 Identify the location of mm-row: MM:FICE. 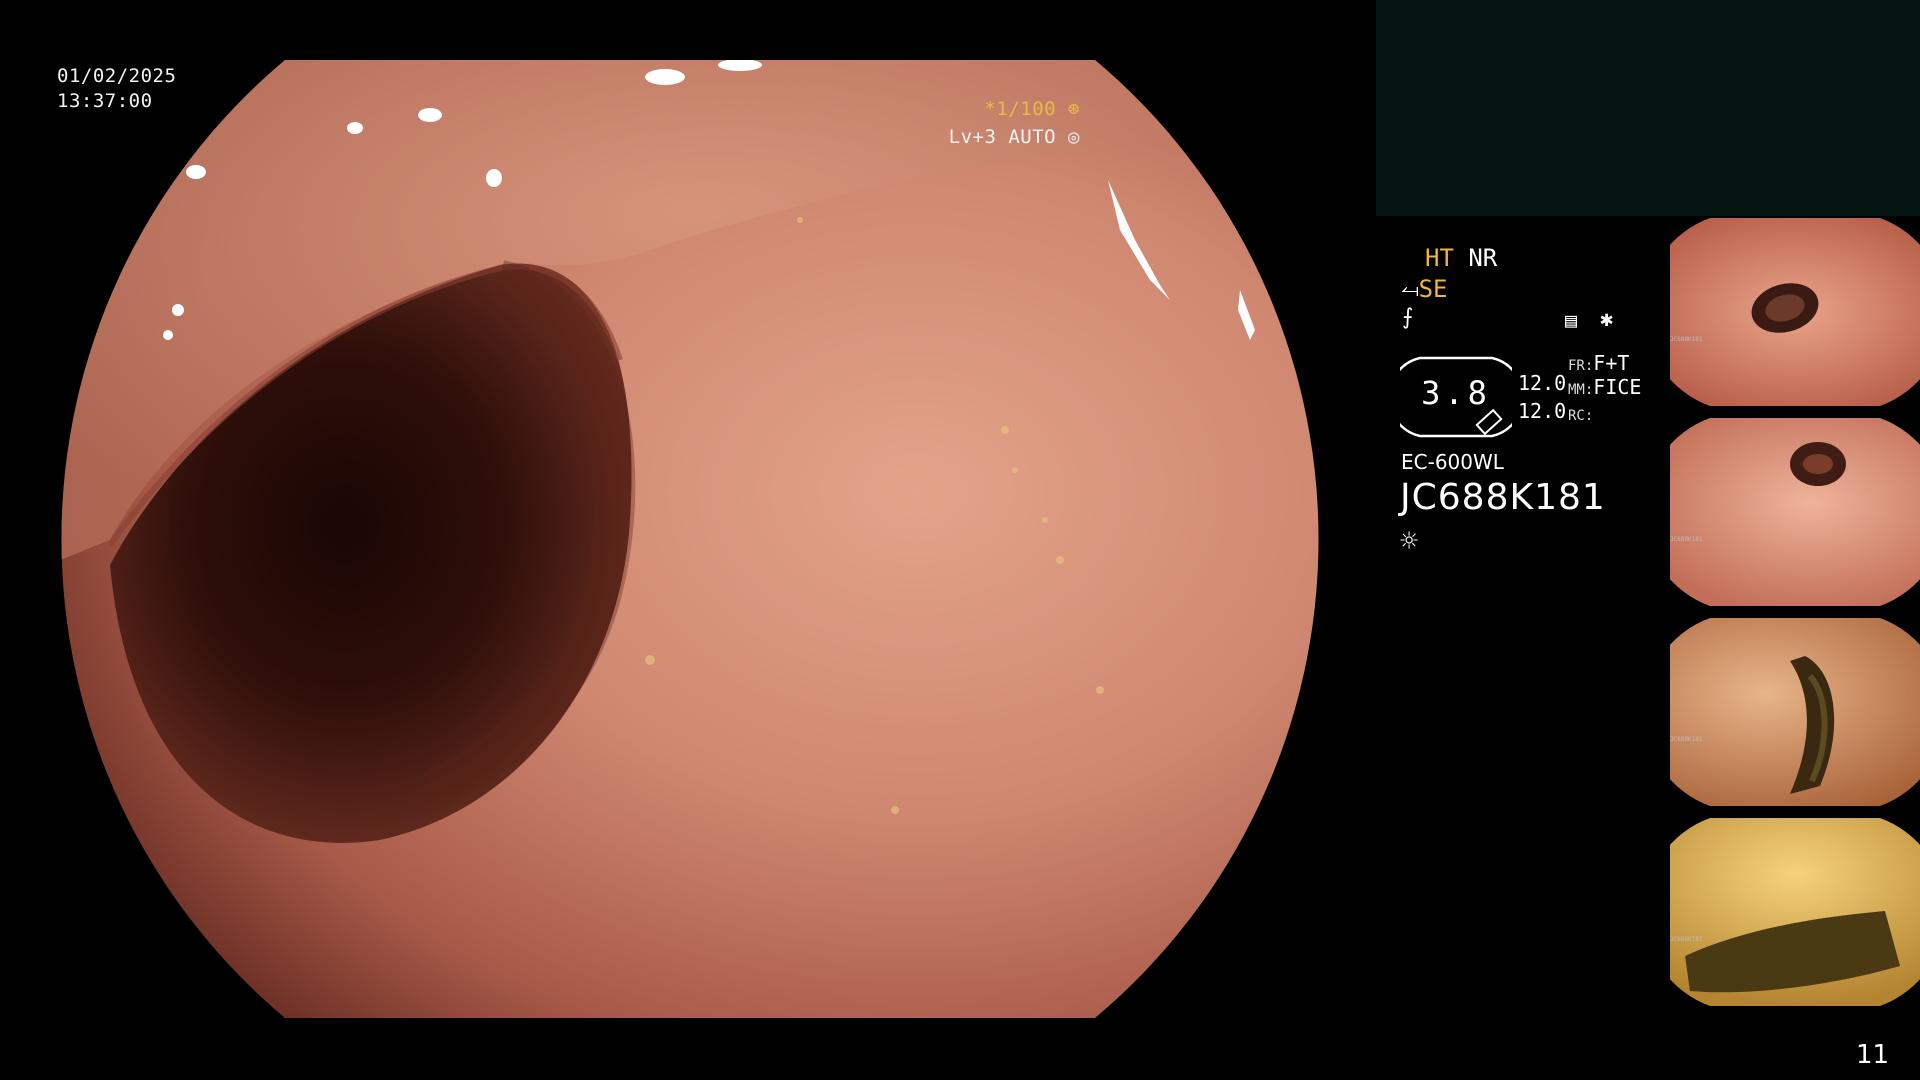
(1604, 388).